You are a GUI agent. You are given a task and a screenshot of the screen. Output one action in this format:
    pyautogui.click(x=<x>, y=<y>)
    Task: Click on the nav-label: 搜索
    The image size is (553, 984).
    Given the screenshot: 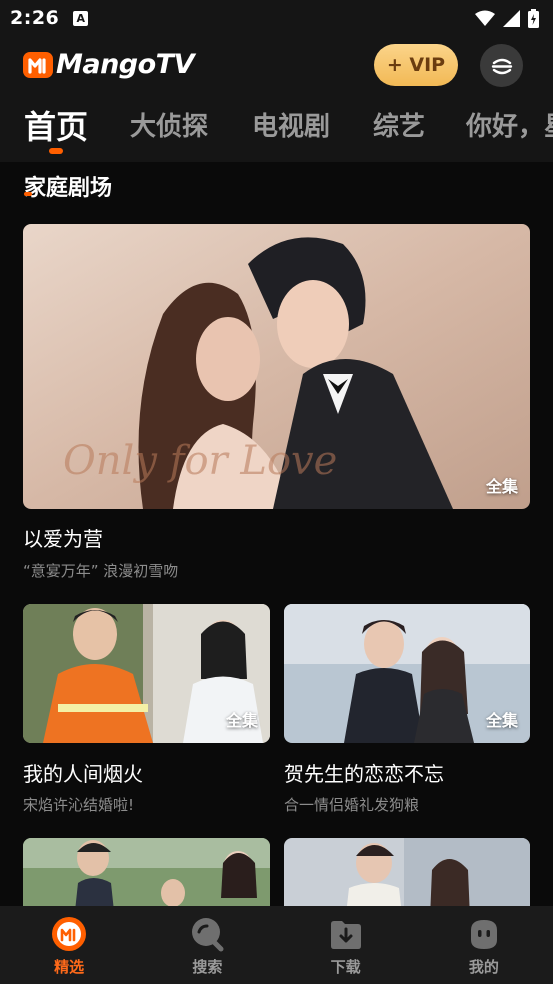 What is the action you would take?
    pyautogui.click(x=207, y=967)
    